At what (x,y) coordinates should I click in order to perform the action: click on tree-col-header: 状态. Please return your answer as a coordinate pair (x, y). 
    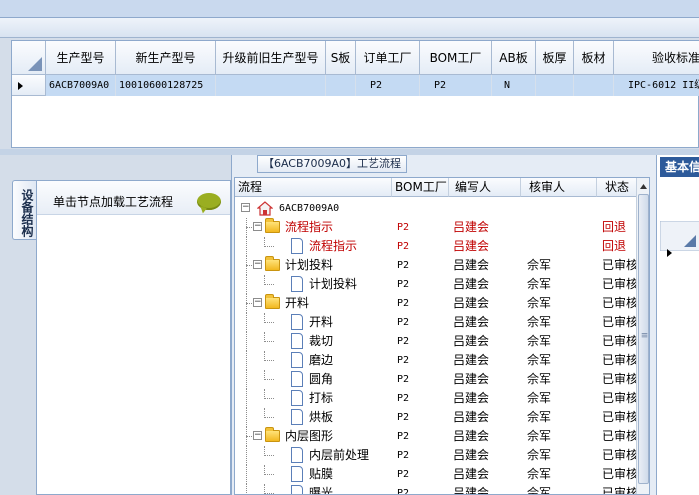
    Looking at the image, I should click on (617, 187).